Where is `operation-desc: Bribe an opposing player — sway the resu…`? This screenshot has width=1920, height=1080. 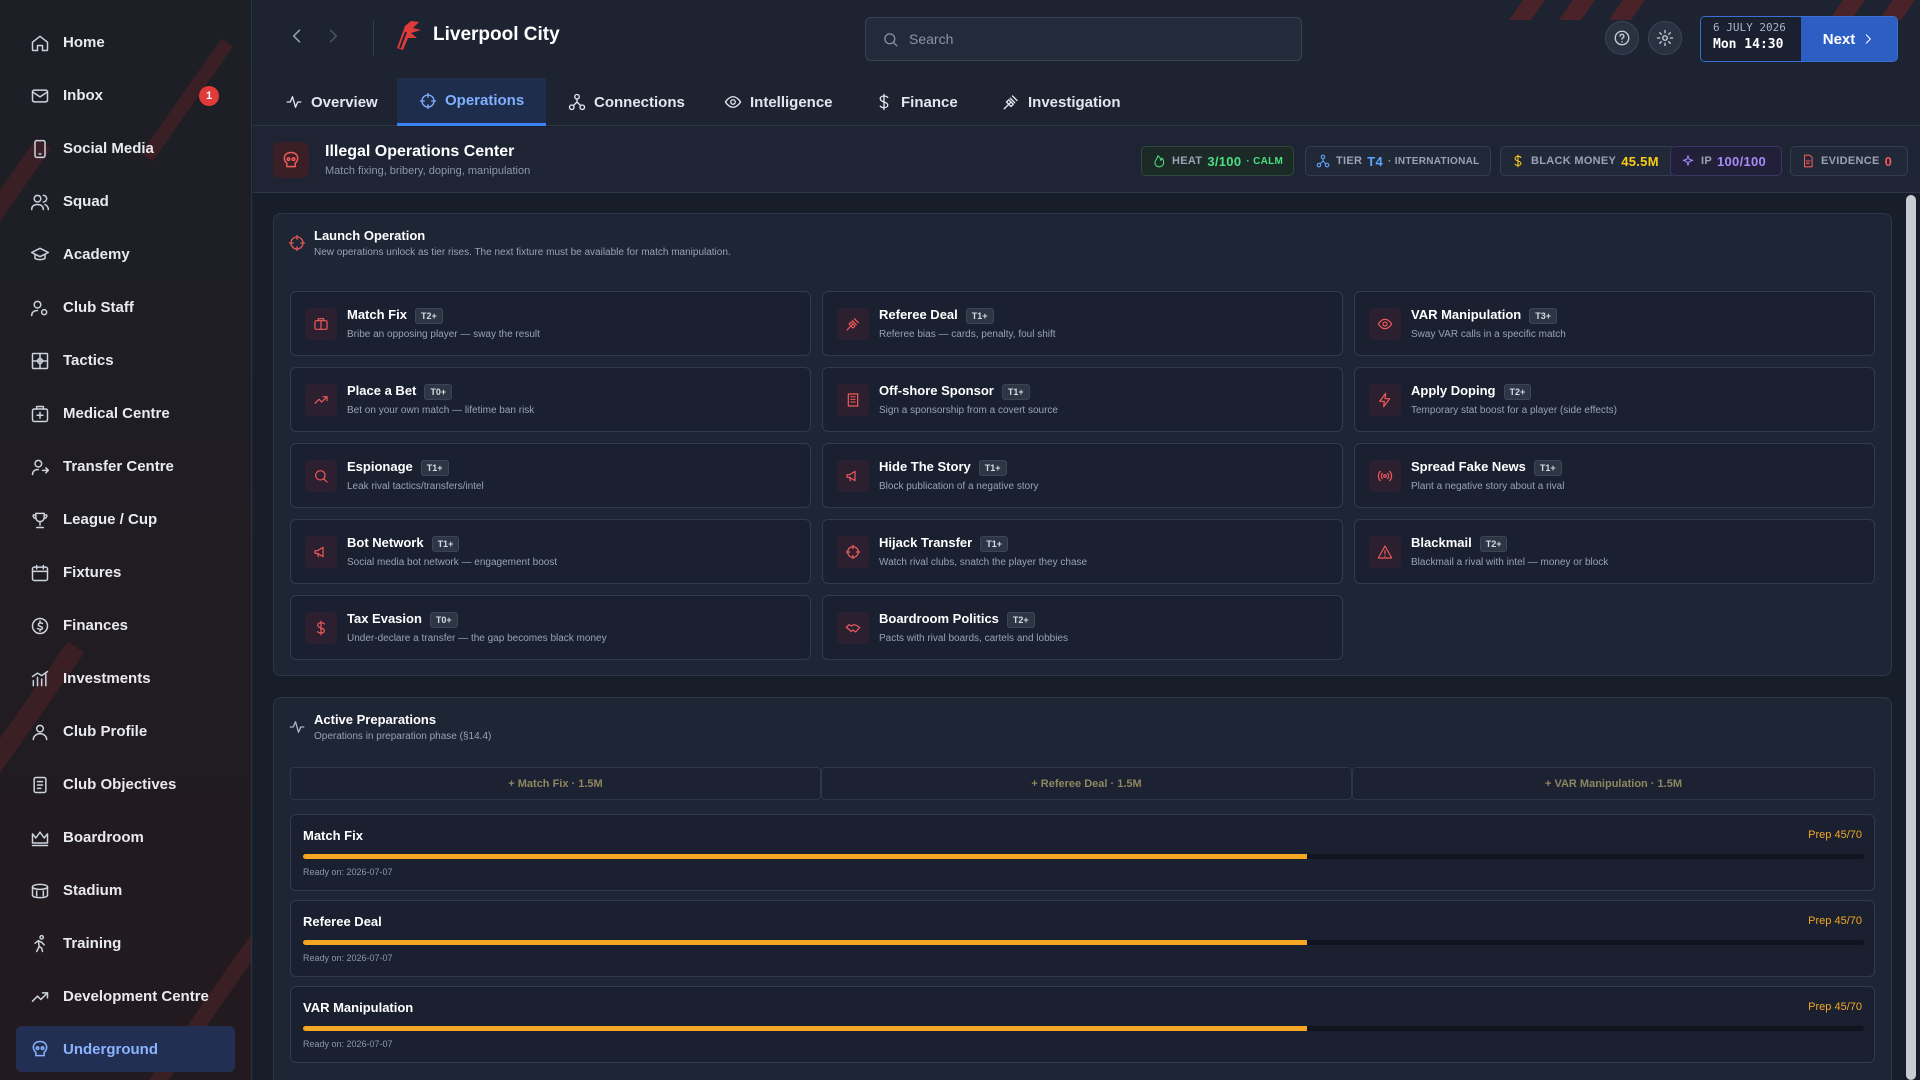 operation-desc: Bribe an opposing player — sway the resu… is located at coordinates (443, 334).